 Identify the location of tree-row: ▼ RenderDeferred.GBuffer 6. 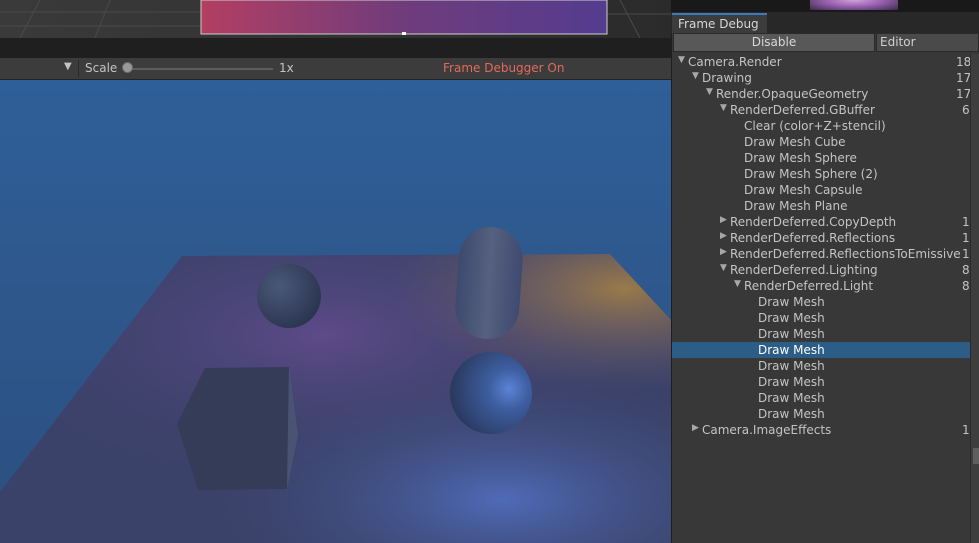
(821, 110).